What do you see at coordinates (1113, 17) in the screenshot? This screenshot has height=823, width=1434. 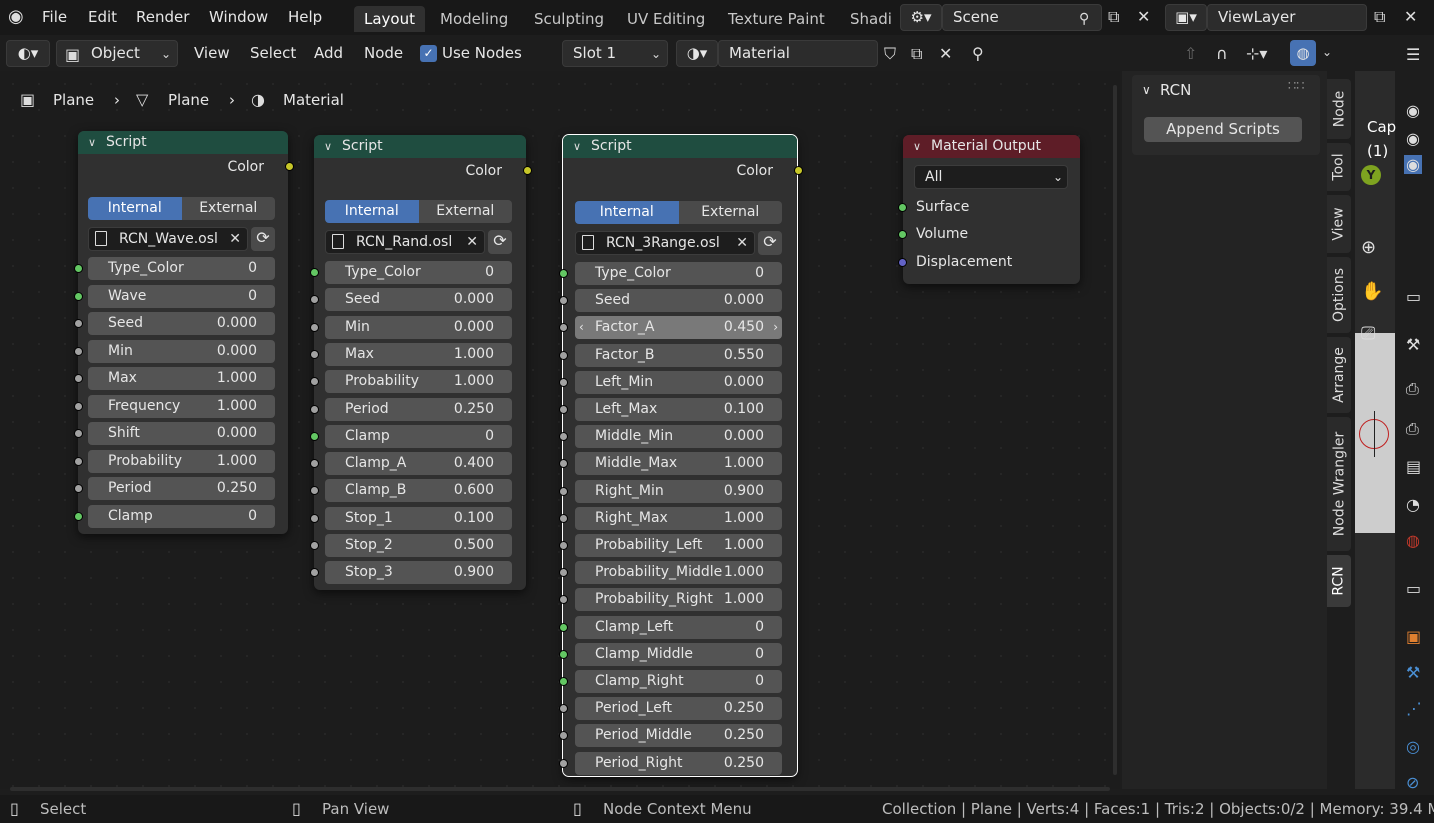 I see `new-scene-icon: ⧉` at bounding box center [1113, 17].